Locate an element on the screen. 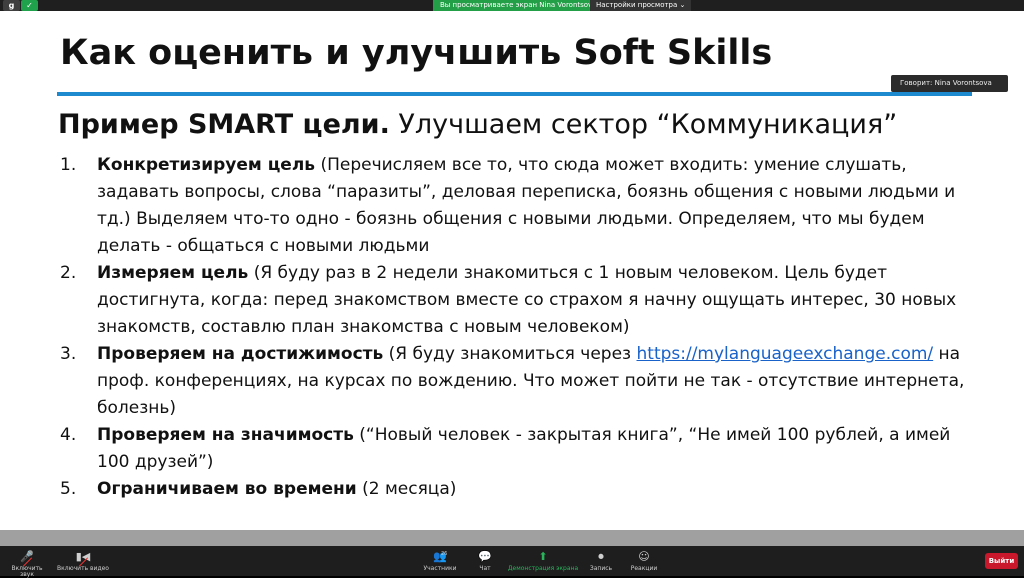 The image size is (1024, 578). list-item: 5. Ограничиваем во времени (2 месяца) is located at coordinates (512, 489).